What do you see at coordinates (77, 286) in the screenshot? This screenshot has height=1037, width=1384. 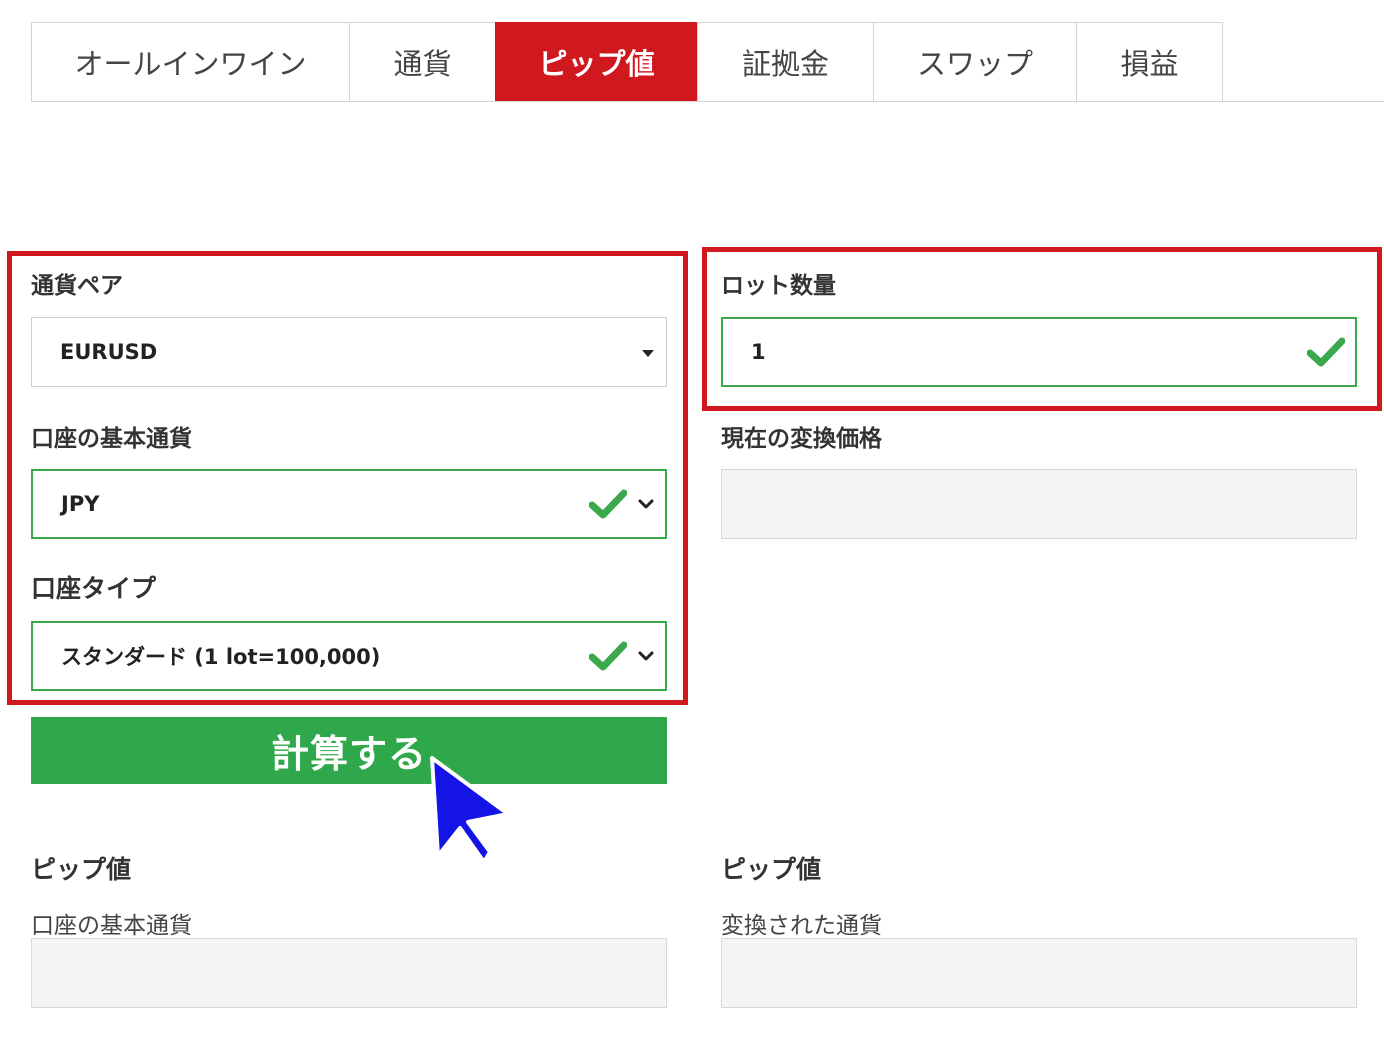 I see `currency-pair-label: 通貨ペア` at bounding box center [77, 286].